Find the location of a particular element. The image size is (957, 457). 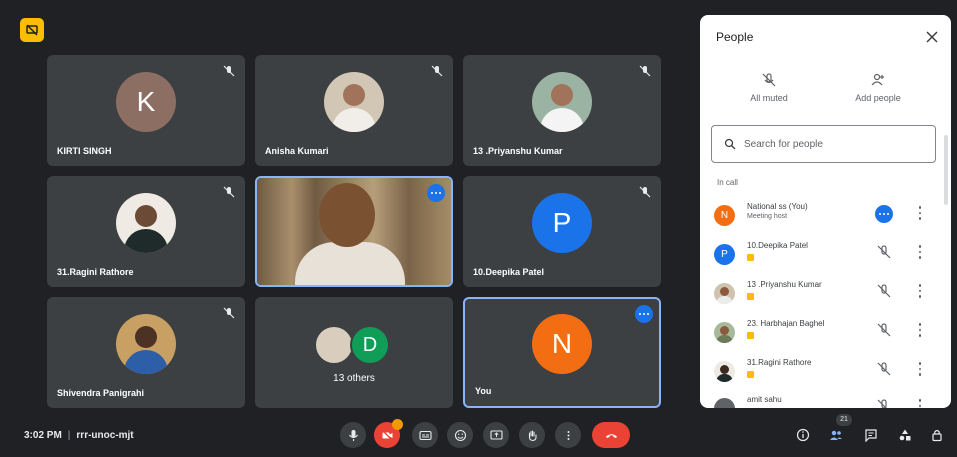

avatar: N is located at coordinates (562, 343).